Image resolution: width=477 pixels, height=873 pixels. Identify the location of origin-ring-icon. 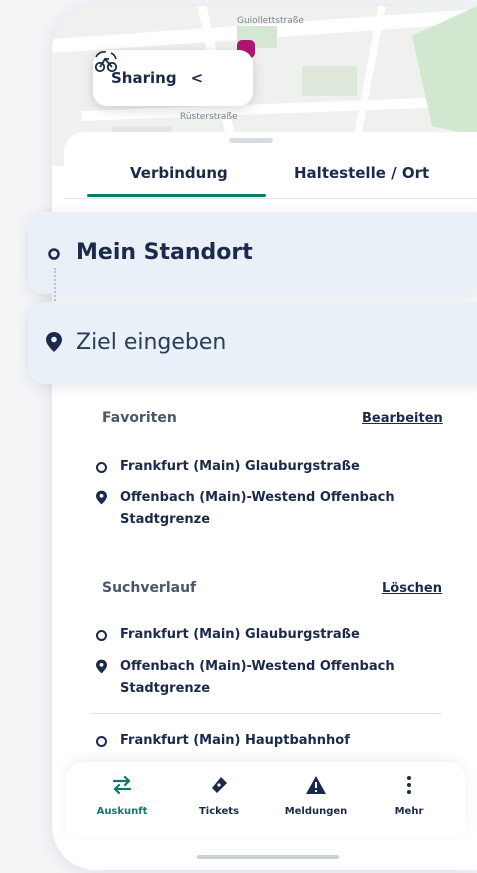
(54, 255).